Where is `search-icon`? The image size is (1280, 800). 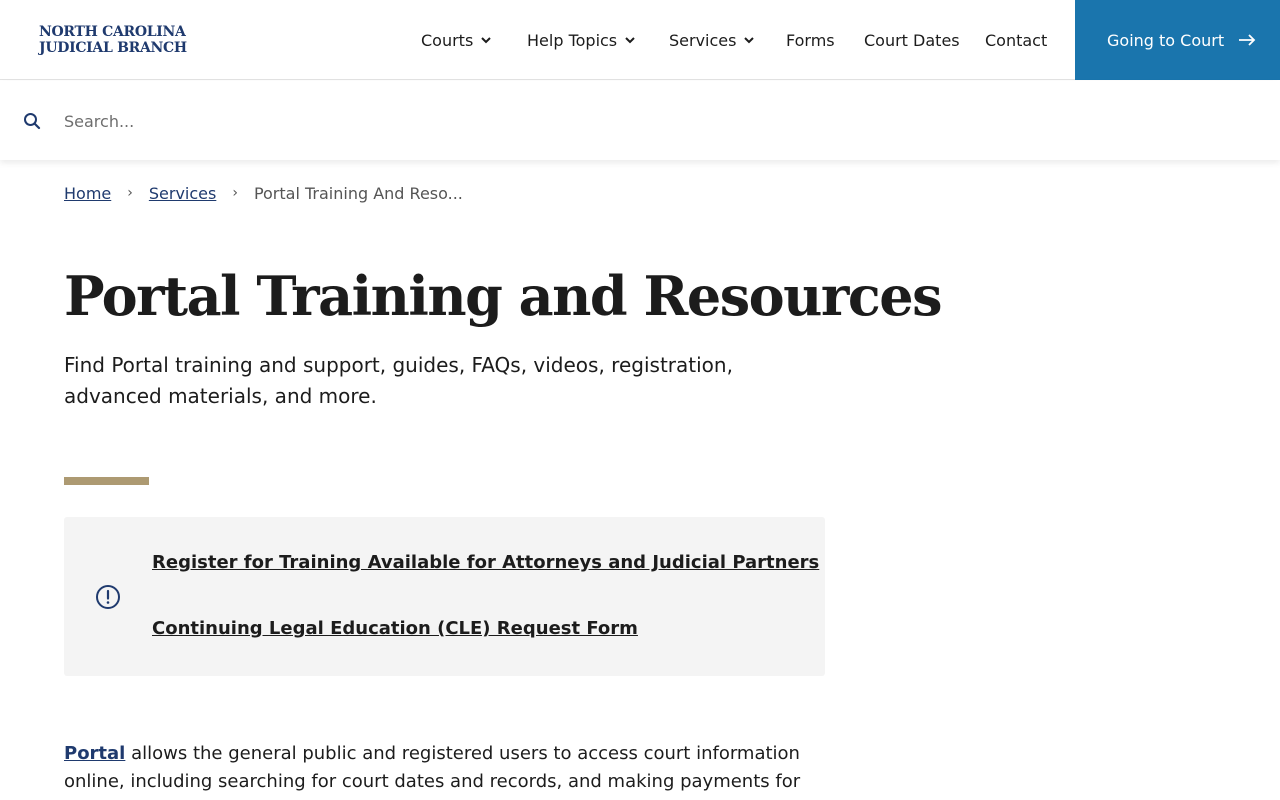
search-icon is located at coordinates (32, 121).